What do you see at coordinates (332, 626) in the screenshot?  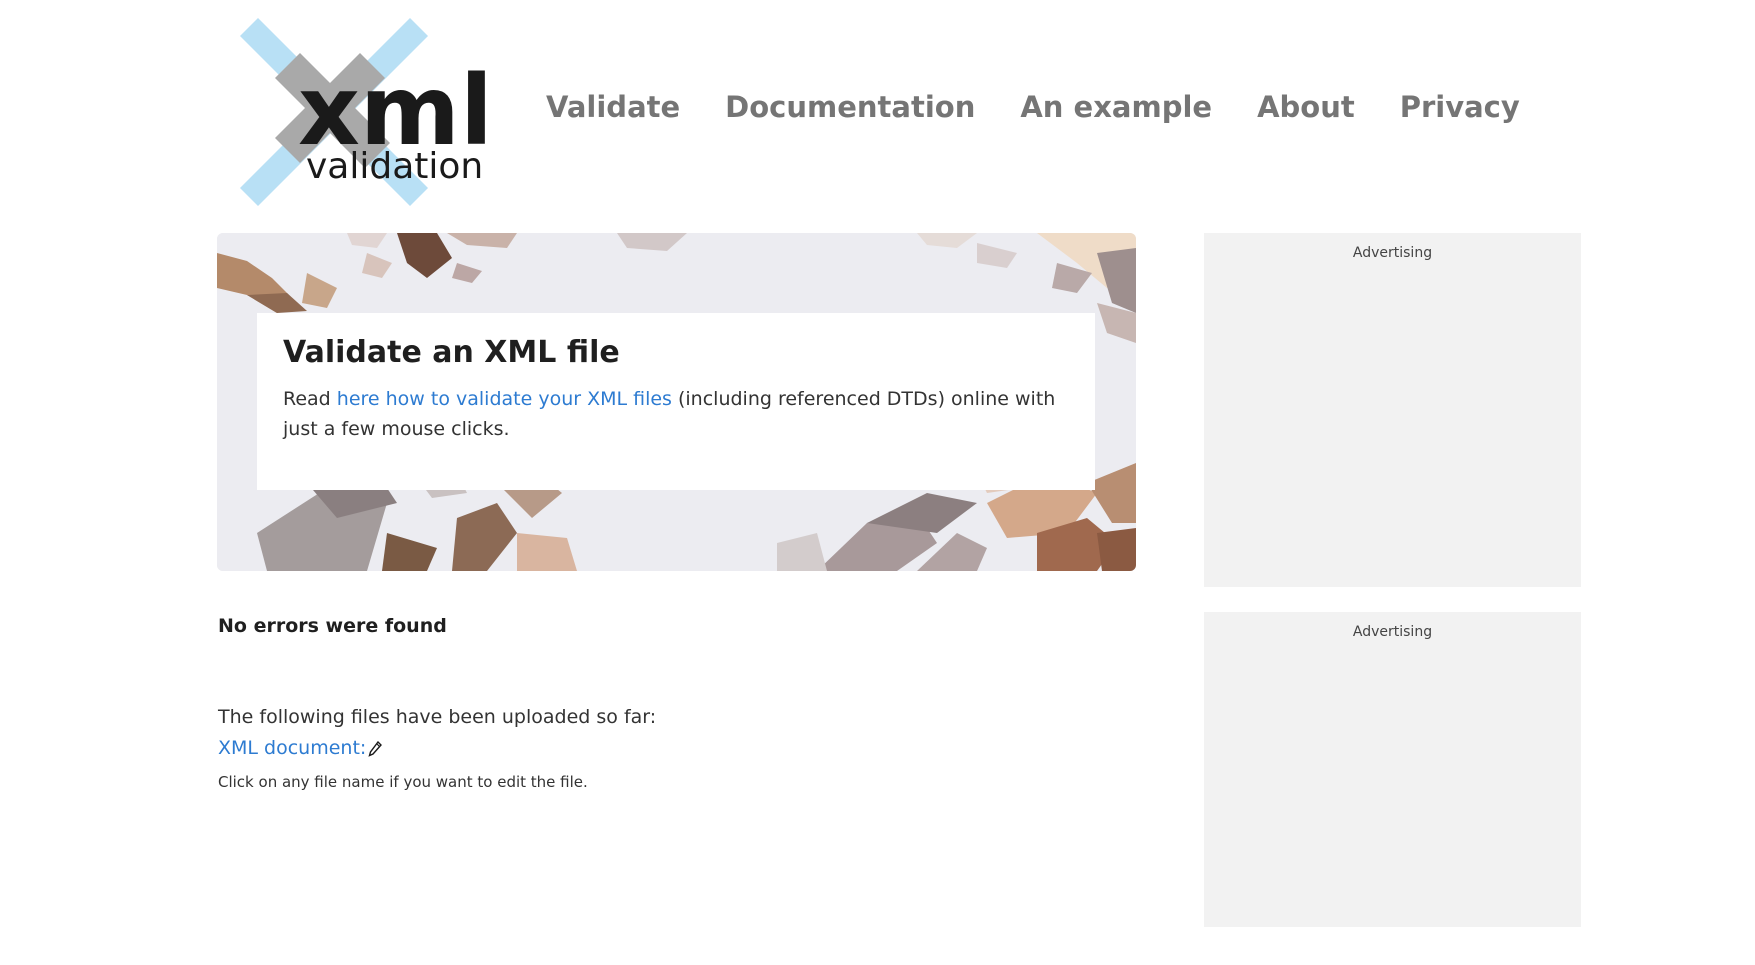 I see `validation-status: No errors were found` at bounding box center [332, 626].